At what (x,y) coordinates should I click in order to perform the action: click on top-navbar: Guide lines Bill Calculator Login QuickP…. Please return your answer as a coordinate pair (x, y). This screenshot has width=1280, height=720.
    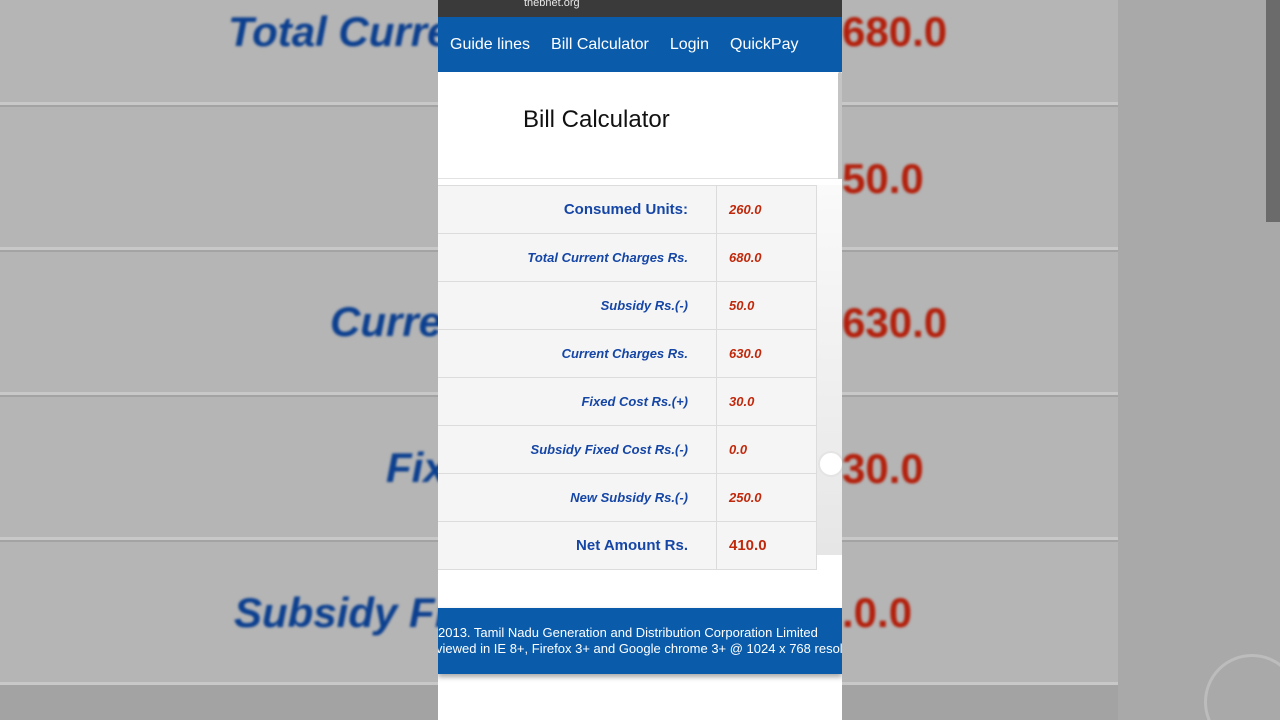
    Looking at the image, I should click on (640, 44).